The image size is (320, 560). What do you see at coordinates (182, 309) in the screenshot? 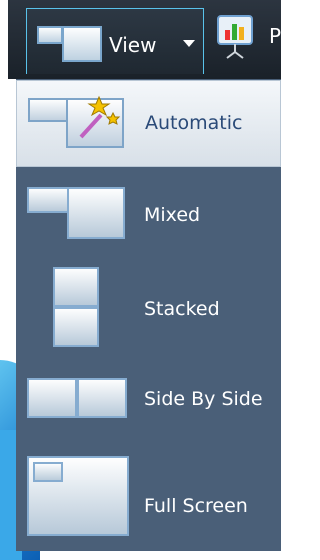
I see `menu-item-label: Stacked` at bounding box center [182, 309].